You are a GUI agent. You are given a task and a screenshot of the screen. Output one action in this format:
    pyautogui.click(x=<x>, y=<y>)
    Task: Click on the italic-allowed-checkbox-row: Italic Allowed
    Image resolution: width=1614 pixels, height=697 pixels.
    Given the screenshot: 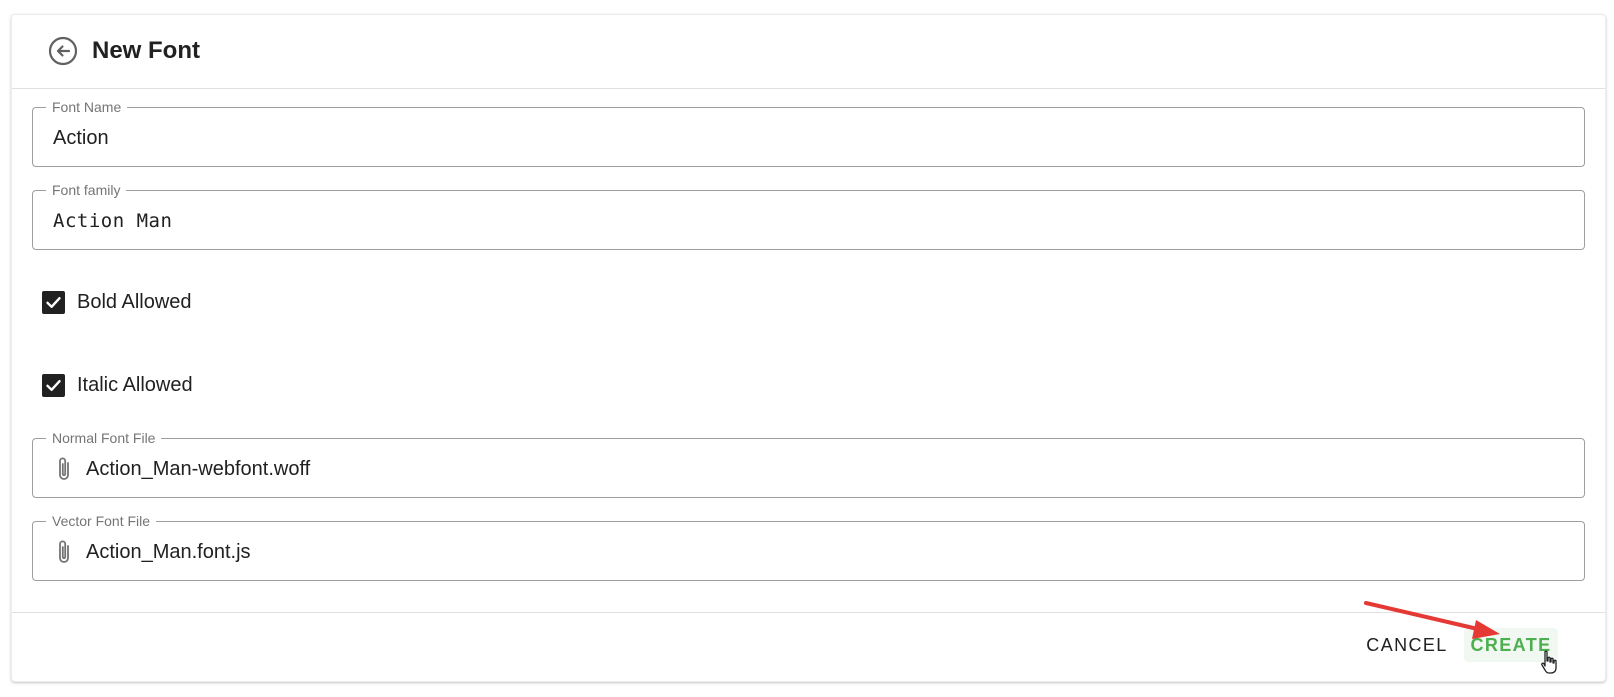 What is the action you would take?
    pyautogui.click(x=117, y=385)
    